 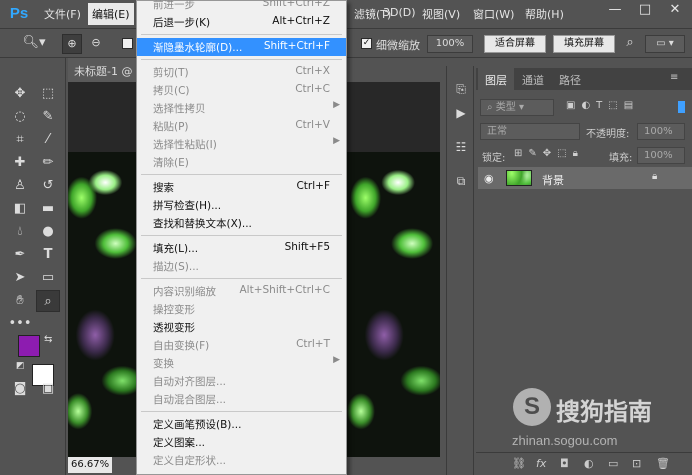 What do you see at coordinates (241, 291) in the screenshot?
I see `edit-menu-item: 内容识别缩放 Alt+Shift+Ctrl+C` at bounding box center [241, 291].